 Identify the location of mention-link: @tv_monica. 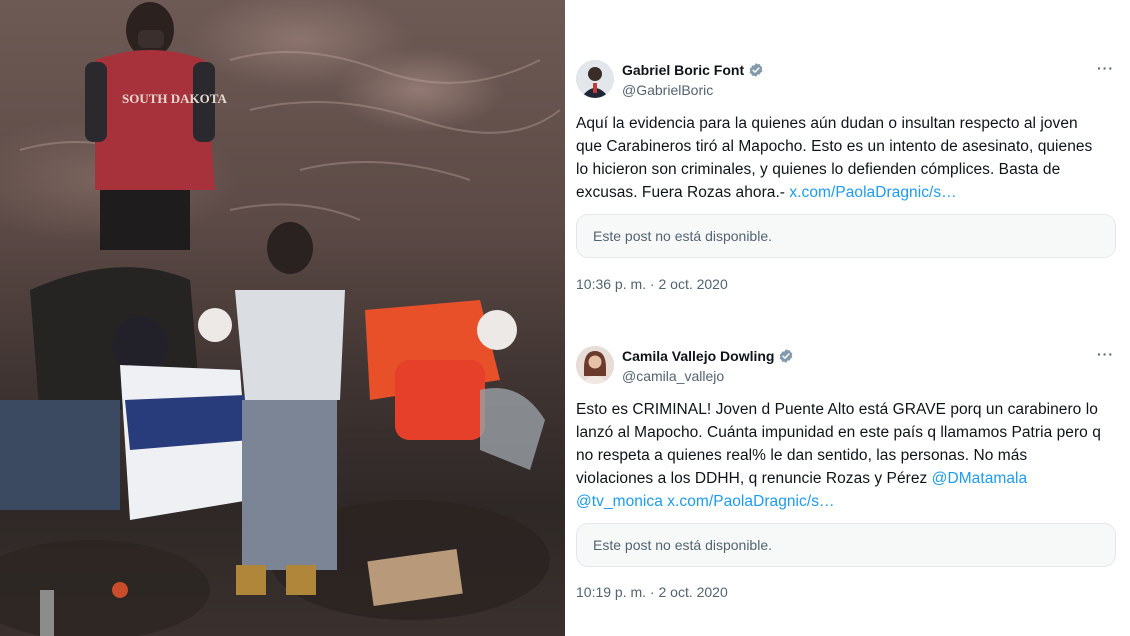
(619, 501).